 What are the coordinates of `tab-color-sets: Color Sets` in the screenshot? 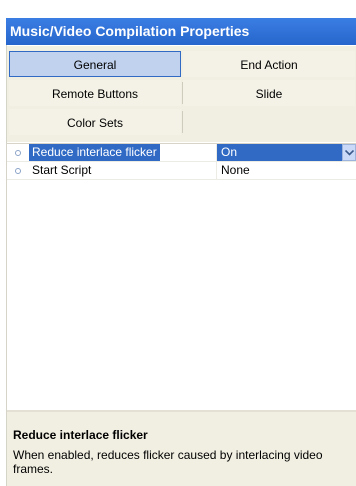 It's located at (95, 122).